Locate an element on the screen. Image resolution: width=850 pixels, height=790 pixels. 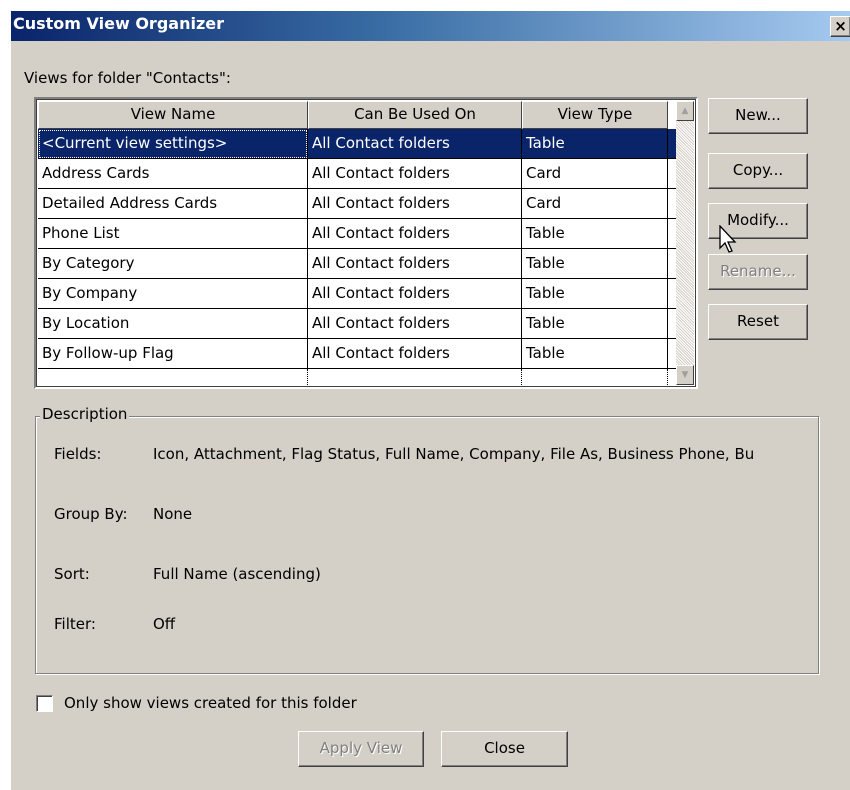
filter-label: Filter: is located at coordinates (75, 624).